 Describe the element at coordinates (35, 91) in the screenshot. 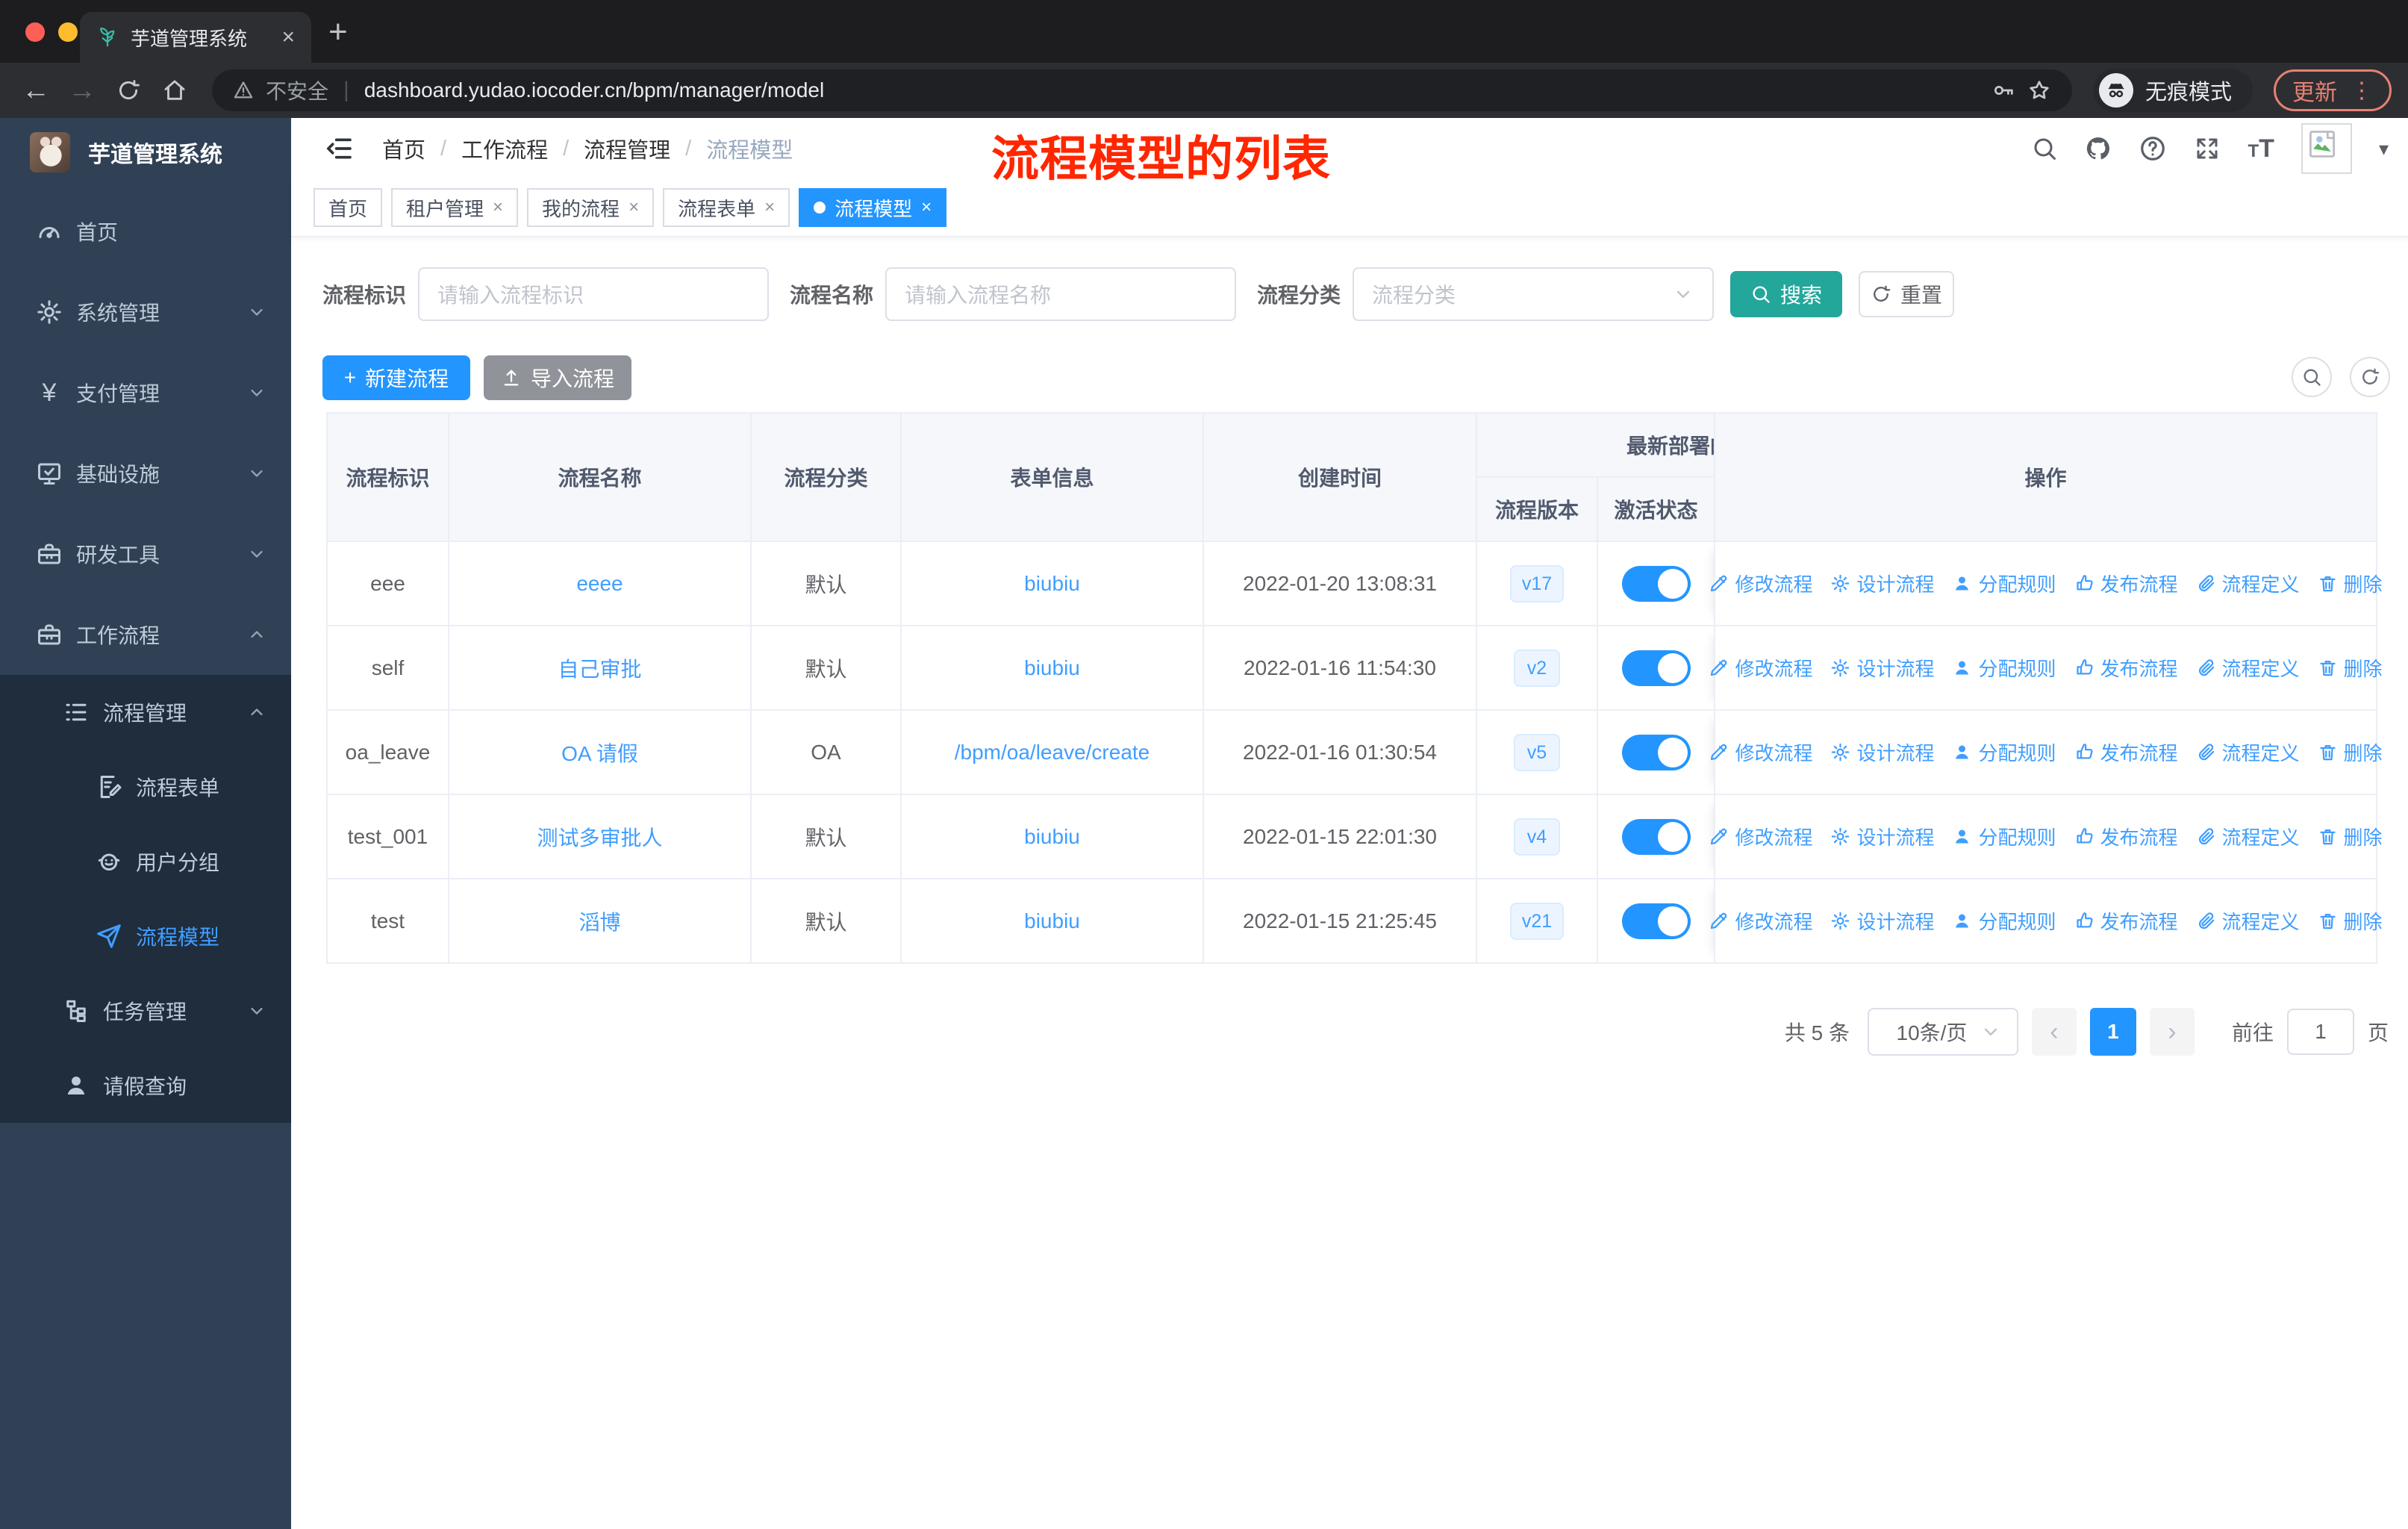

I see `back-button: ←` at that location.